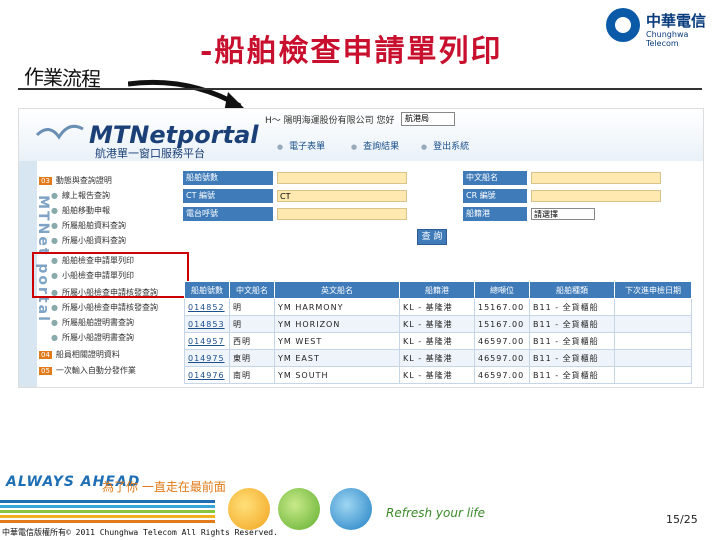 The width and height of the screenshot is (720, 540). I want to click on table-cell: YM SOUTH, so click(337, 375).